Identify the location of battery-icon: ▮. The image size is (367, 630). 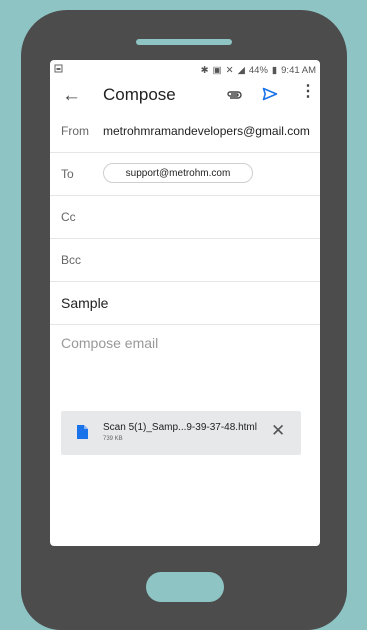
(274, 70).